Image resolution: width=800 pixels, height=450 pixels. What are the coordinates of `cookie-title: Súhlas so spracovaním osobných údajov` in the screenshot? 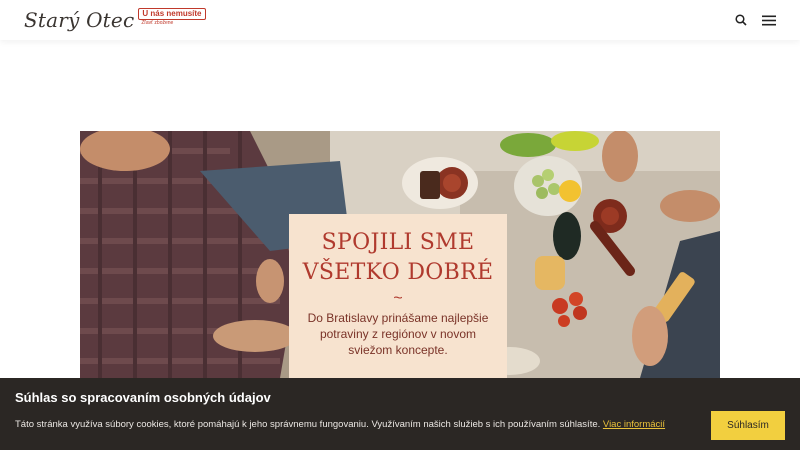 It's located at (143, 397).